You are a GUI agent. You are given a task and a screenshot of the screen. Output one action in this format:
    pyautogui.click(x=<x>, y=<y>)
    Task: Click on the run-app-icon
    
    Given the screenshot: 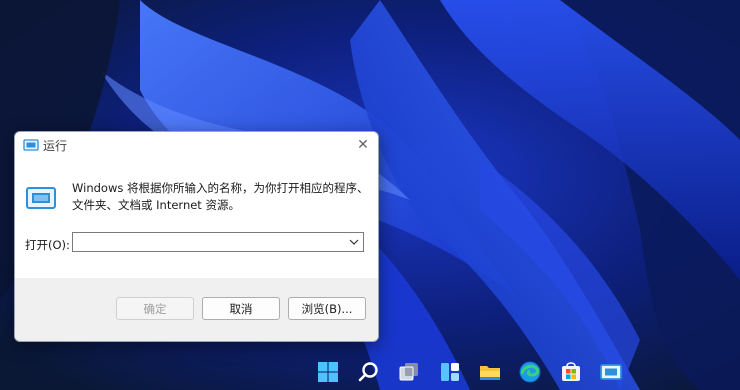 What is the action you would take?
    pyautogui.click(x=41, y=198)
    